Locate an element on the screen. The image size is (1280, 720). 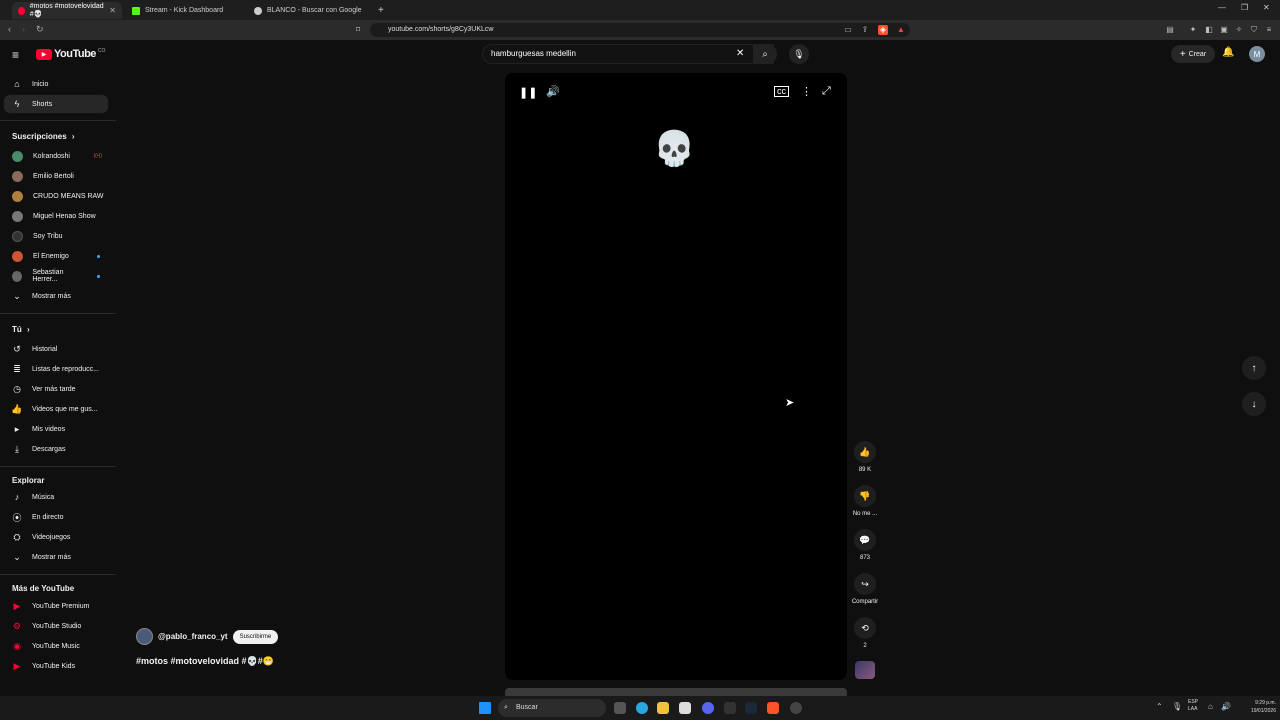
taskbar-search: ⌕ Buscar is located at coordinates (552, 708).